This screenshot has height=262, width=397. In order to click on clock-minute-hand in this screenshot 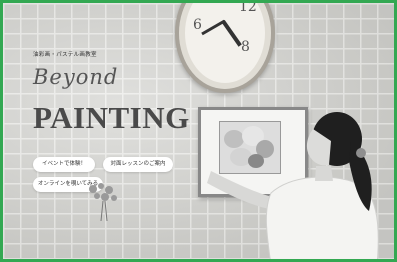, I will do `click(213, 27)`.